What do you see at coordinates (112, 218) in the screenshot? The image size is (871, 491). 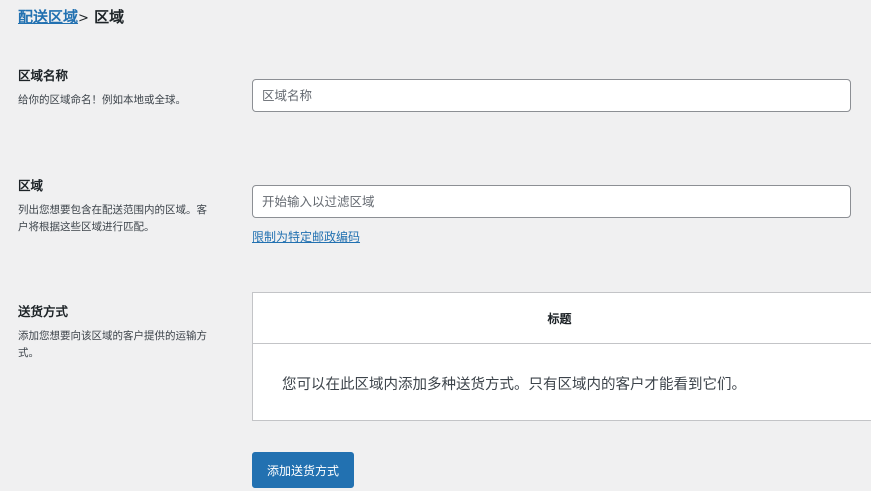 I see `zone-regions-description: 列出您想要包含在配送范围内的区域。客户将根据这些区域进行匹配。` at bounding box center [112, 218].